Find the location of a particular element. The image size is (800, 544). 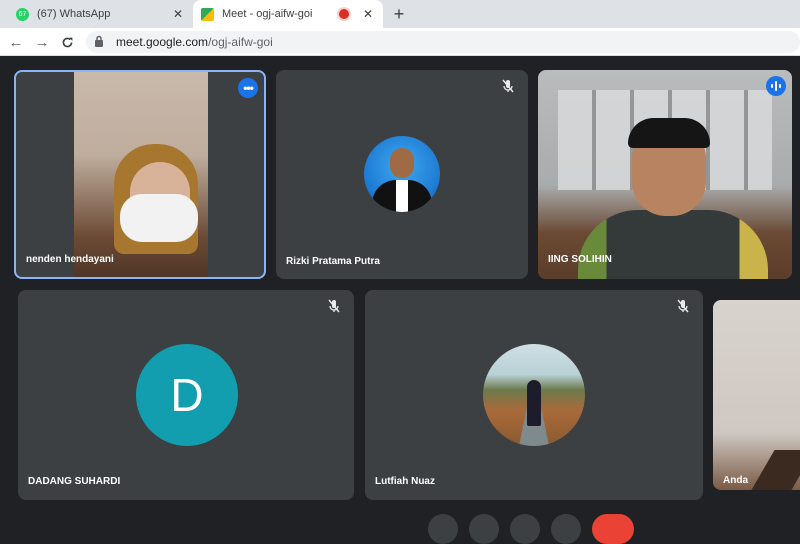

forward-button: → is located at coordinates (42, 42).